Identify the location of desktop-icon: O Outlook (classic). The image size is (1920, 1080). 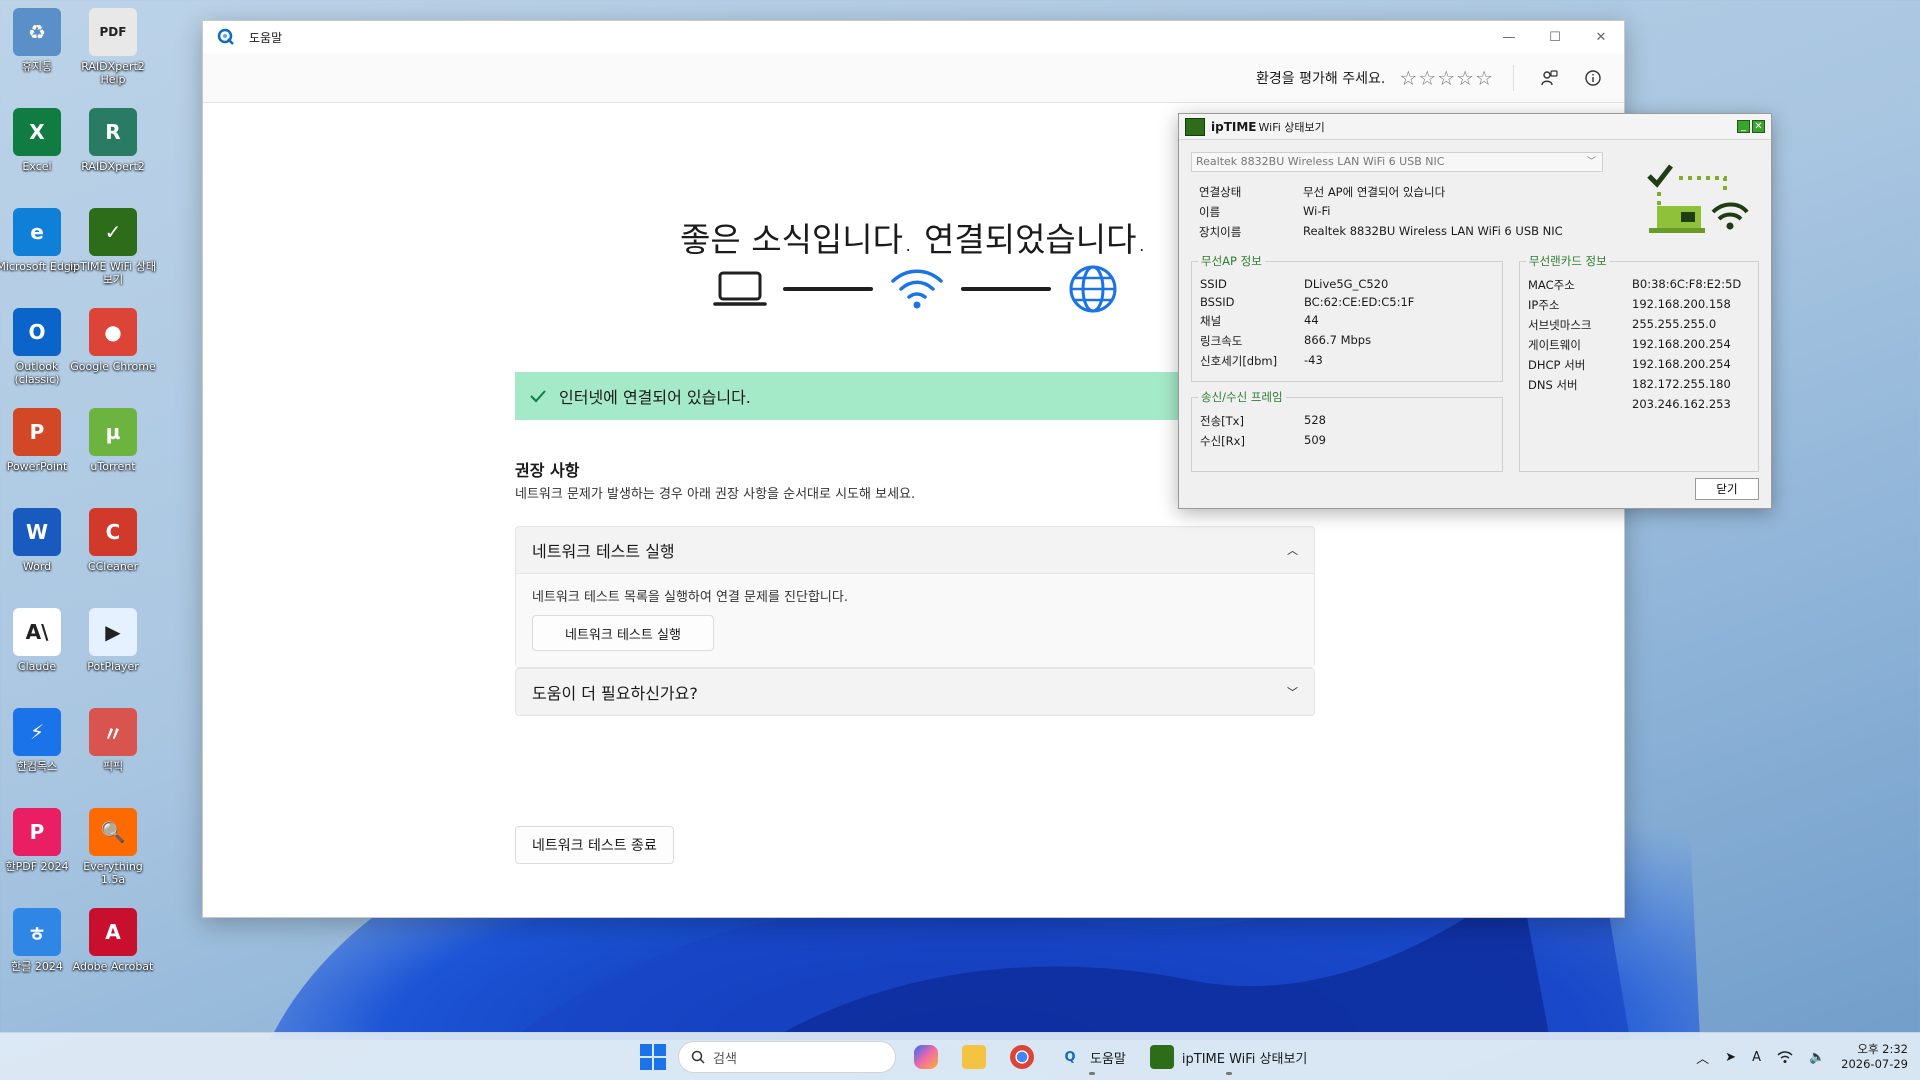
(40, 347).